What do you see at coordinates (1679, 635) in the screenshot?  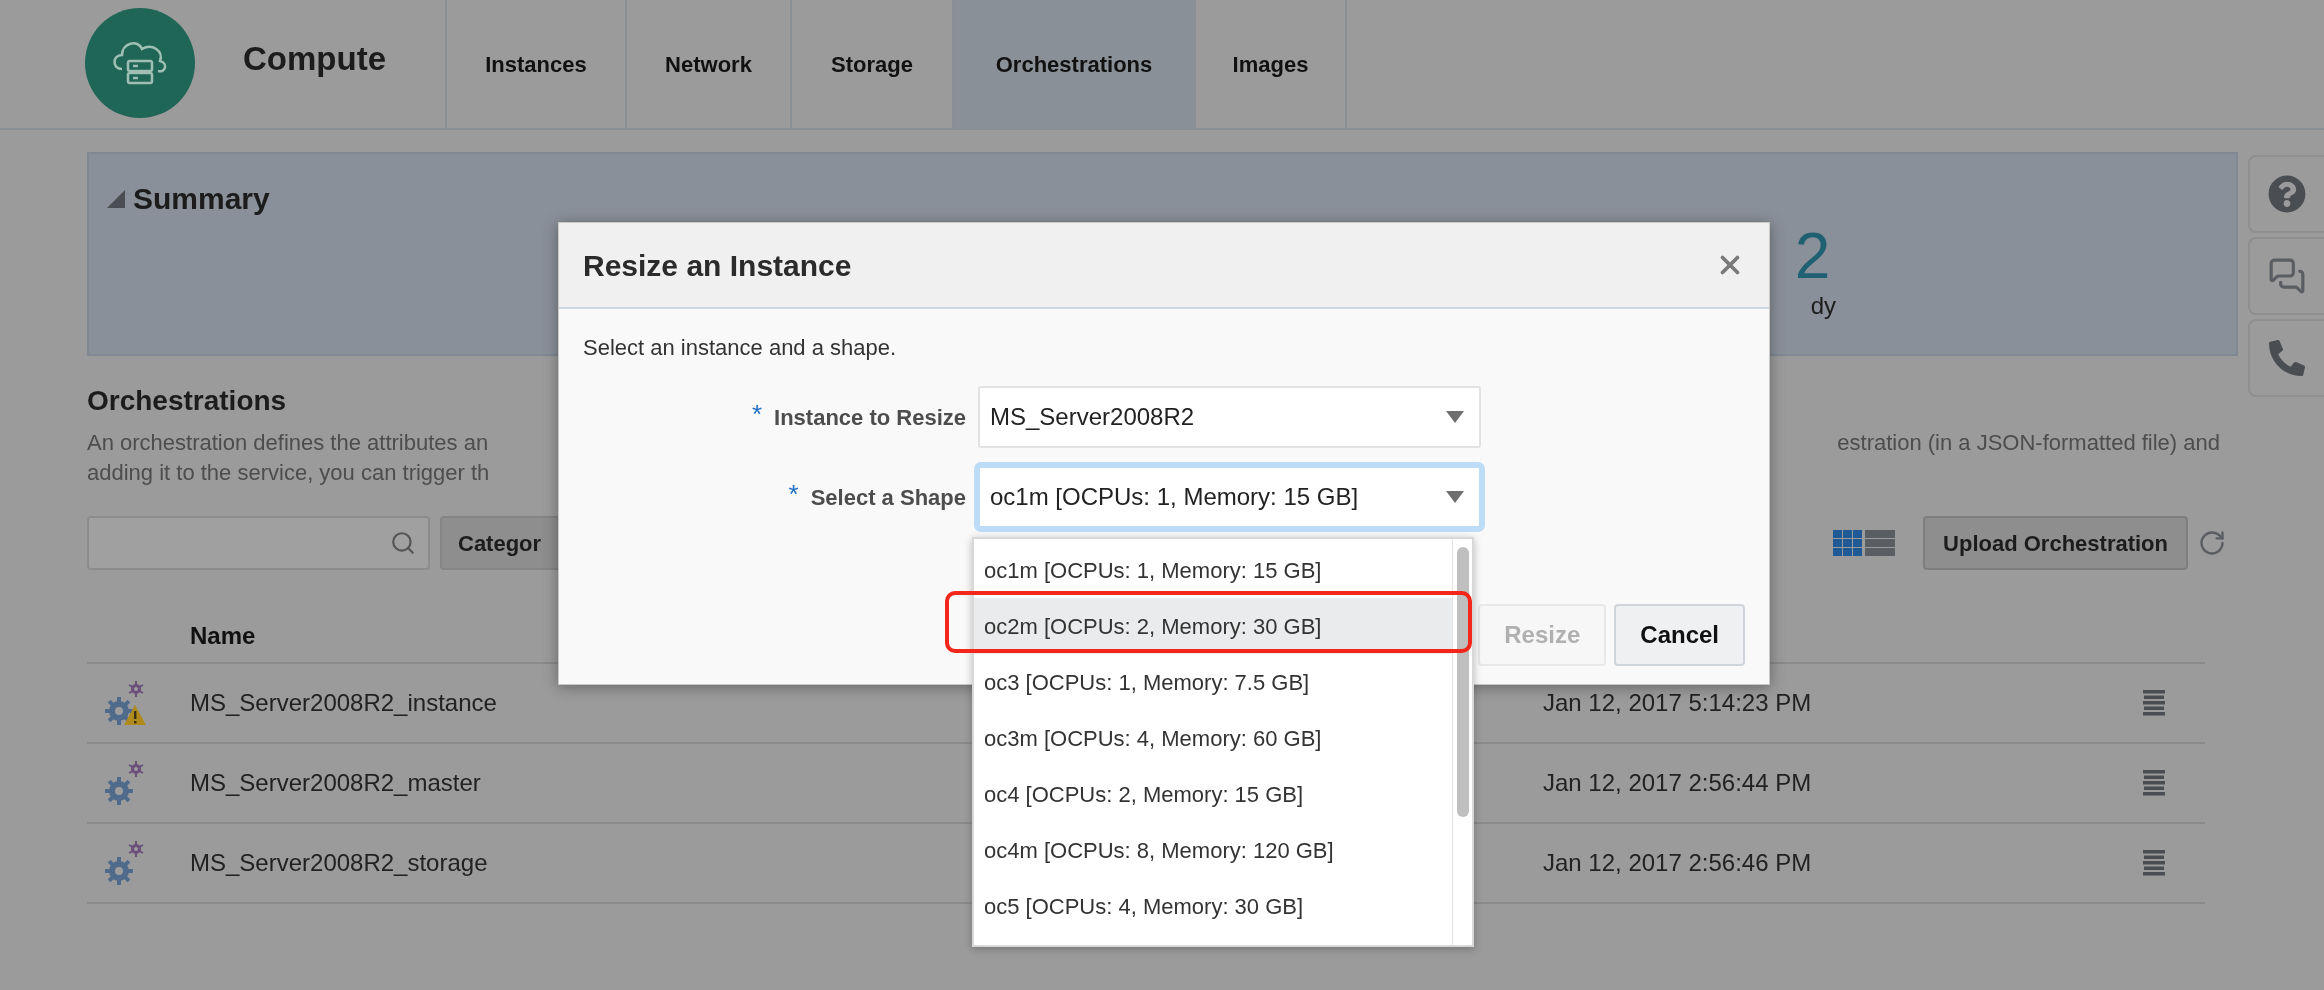 I see `cancel-button: Cancel` at bounding box center [1679, 635].